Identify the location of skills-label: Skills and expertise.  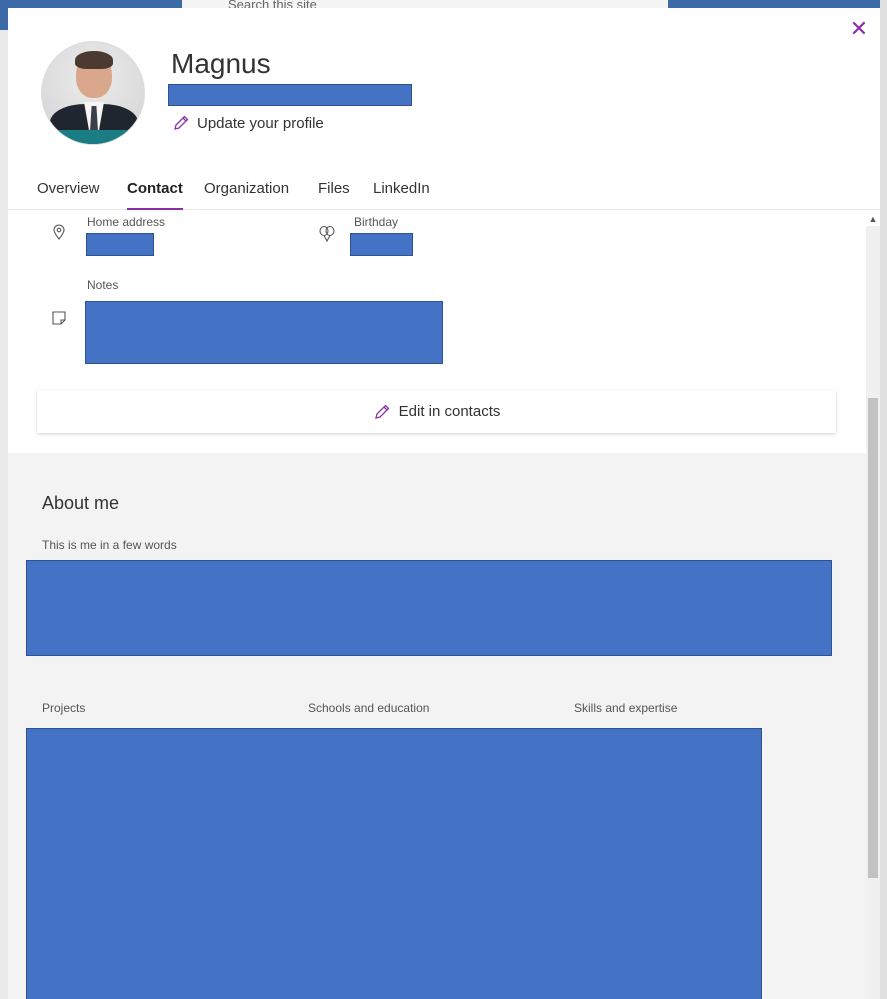
(626, 708).